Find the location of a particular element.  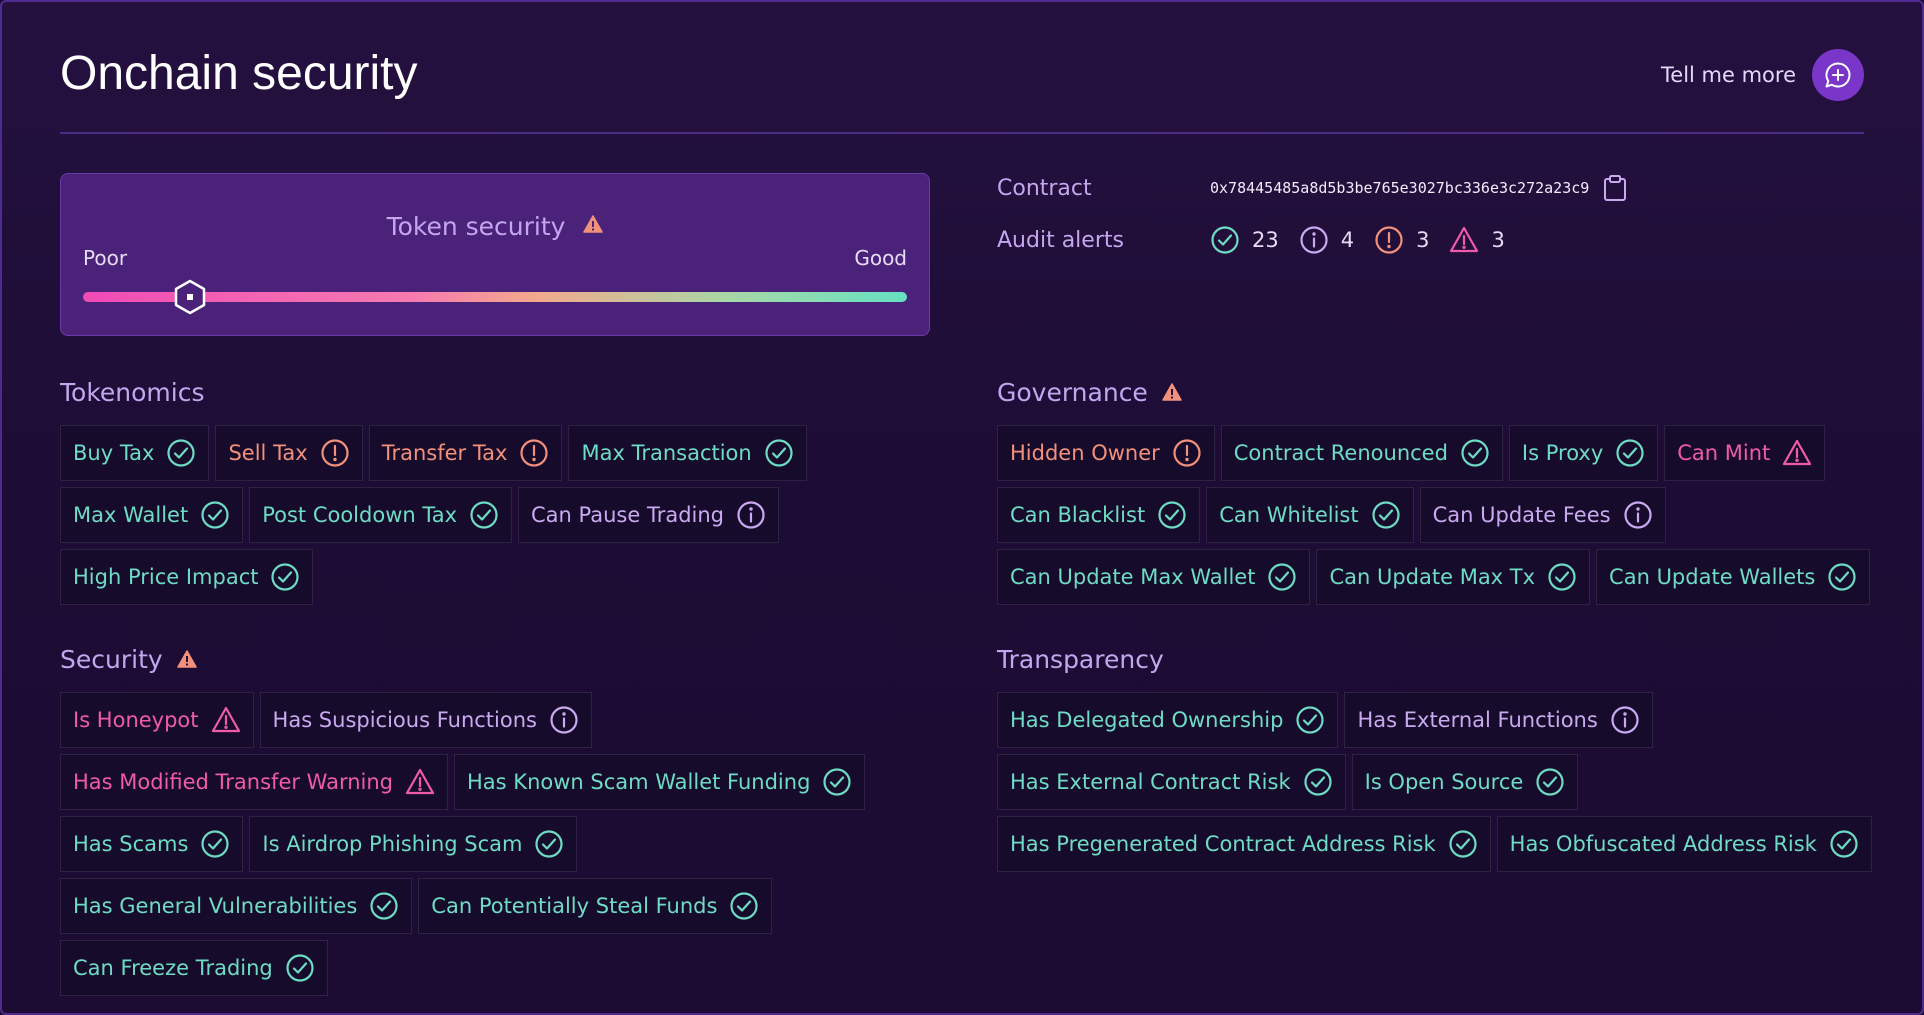

check-chip-has-known-scam-wallet-funding: Has Known Scam Wallet Funding is located at coordinates (660, 782).